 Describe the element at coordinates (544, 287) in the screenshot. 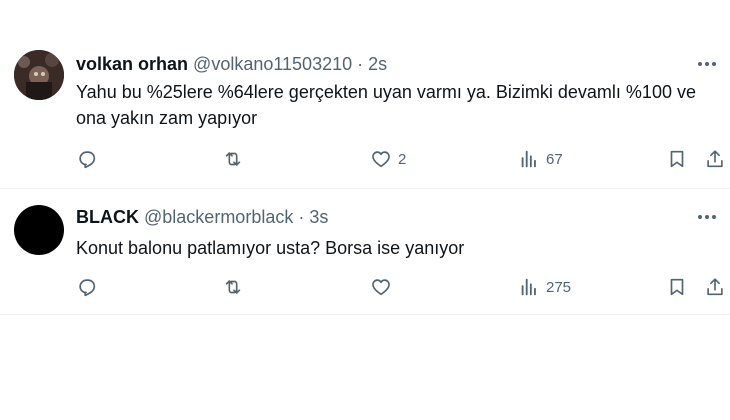

I see `views-button: 275` at that location.